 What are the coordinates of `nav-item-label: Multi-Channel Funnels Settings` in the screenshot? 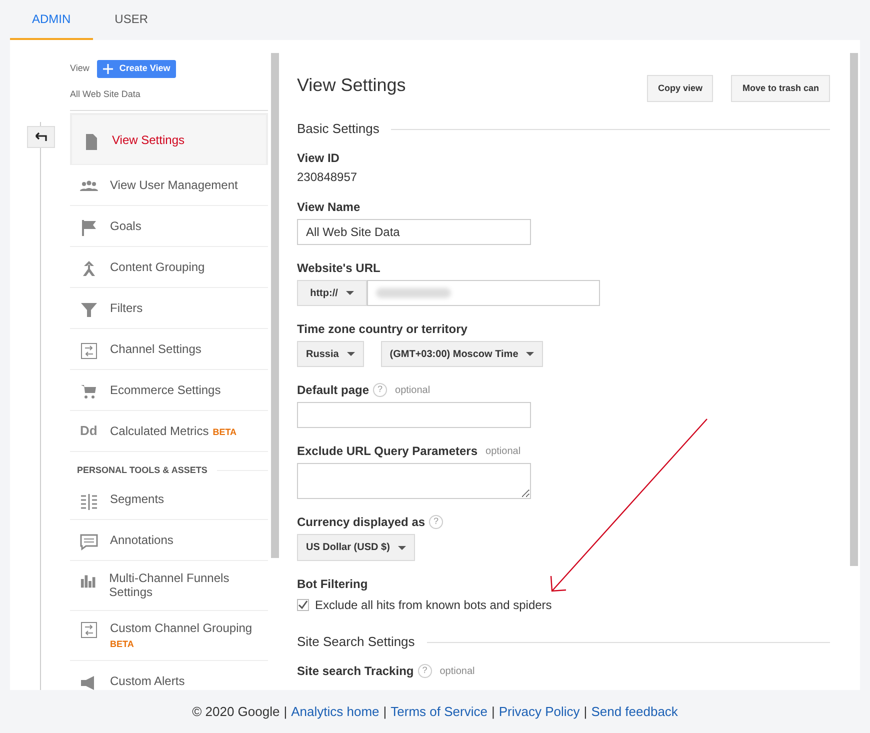 It's located at (169, 585).